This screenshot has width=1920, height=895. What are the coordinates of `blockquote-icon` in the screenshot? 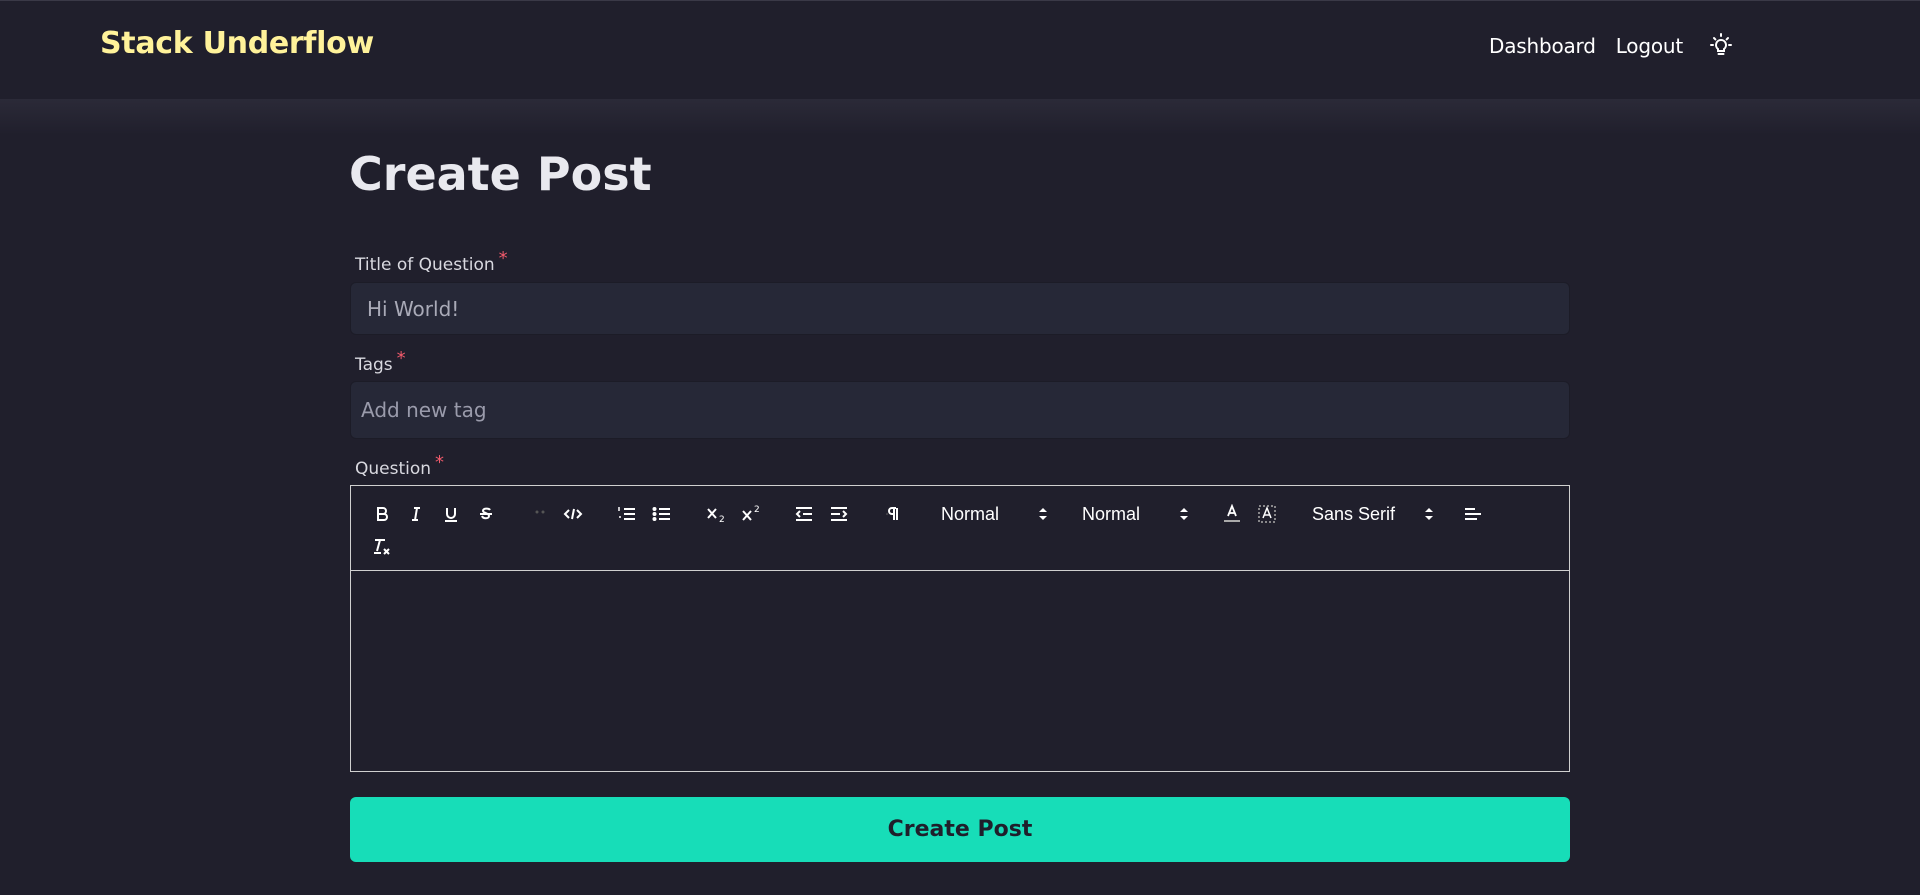 It's located at (540, 514).